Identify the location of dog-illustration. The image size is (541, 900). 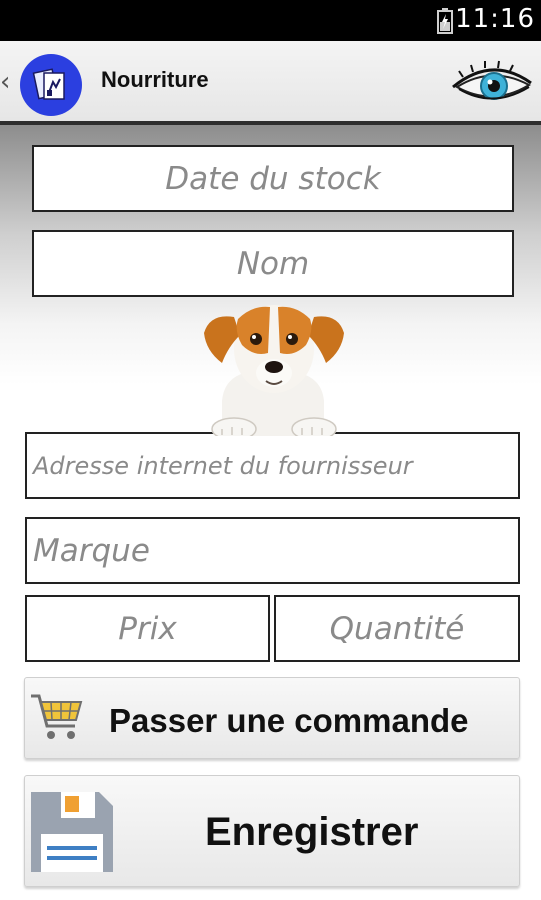
(274, 370).